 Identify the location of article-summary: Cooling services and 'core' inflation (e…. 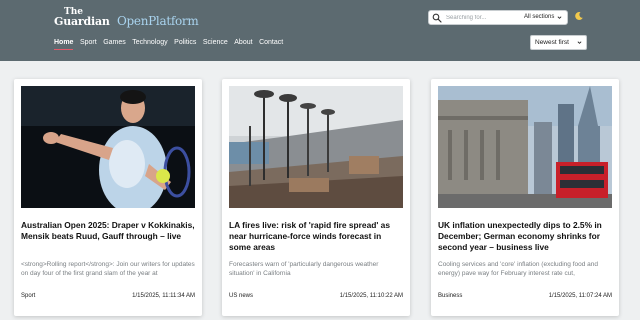
(518, 269).